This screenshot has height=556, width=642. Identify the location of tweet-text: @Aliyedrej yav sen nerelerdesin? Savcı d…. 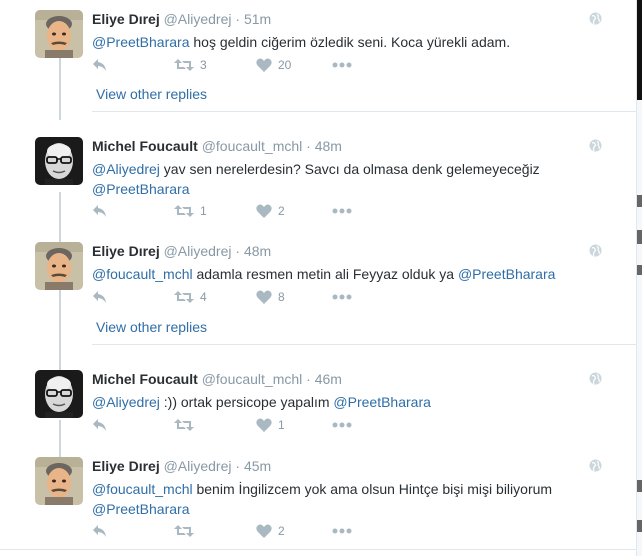
(352, 179).